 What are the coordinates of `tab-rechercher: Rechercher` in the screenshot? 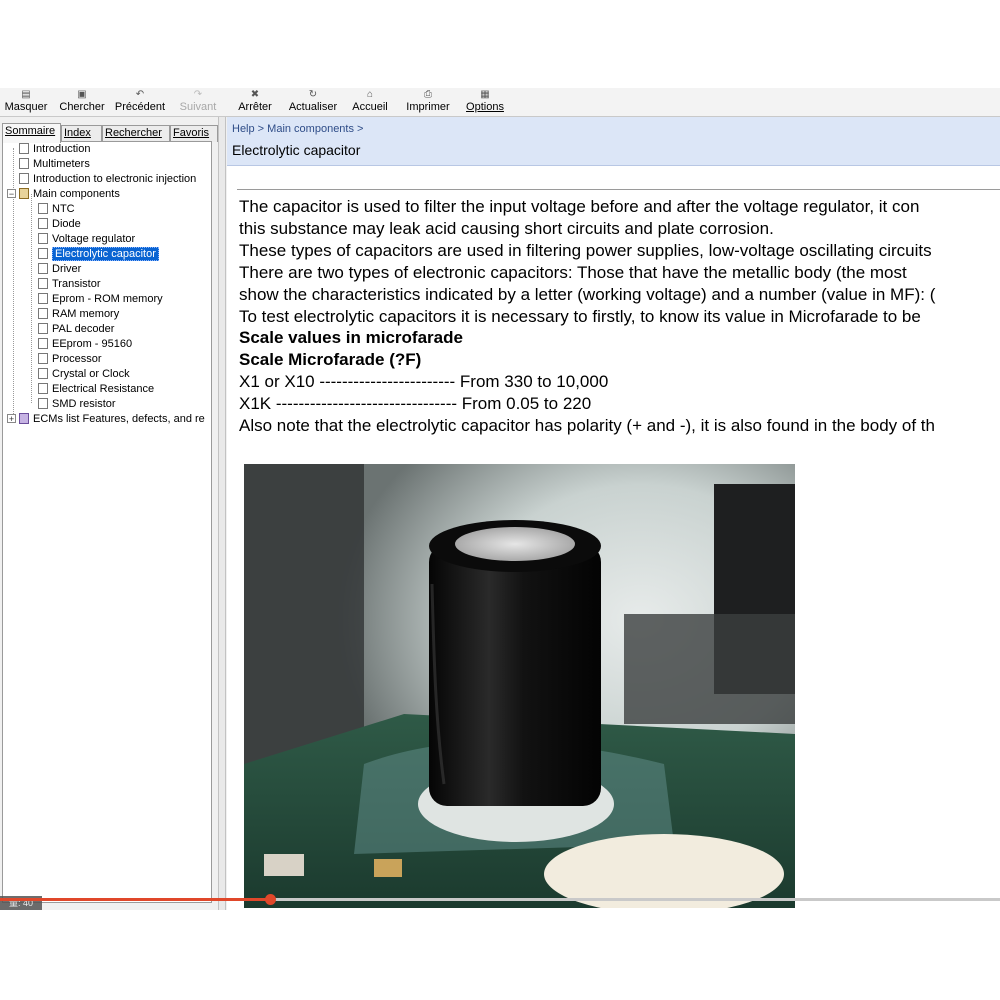 It's located at (136, 133).